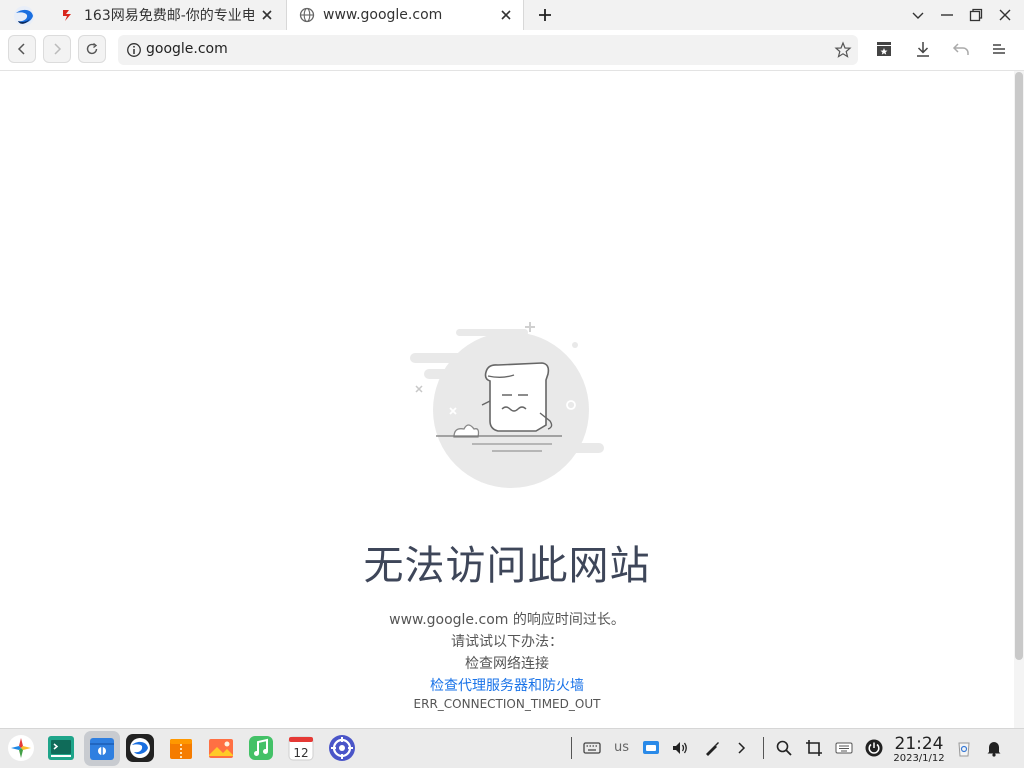 The image size is (1024, 768). What do you see at coordinates (507, 642) in the screenshot?
I see `try-label: 请试试以下办法：` at bounding box center [507, 642].